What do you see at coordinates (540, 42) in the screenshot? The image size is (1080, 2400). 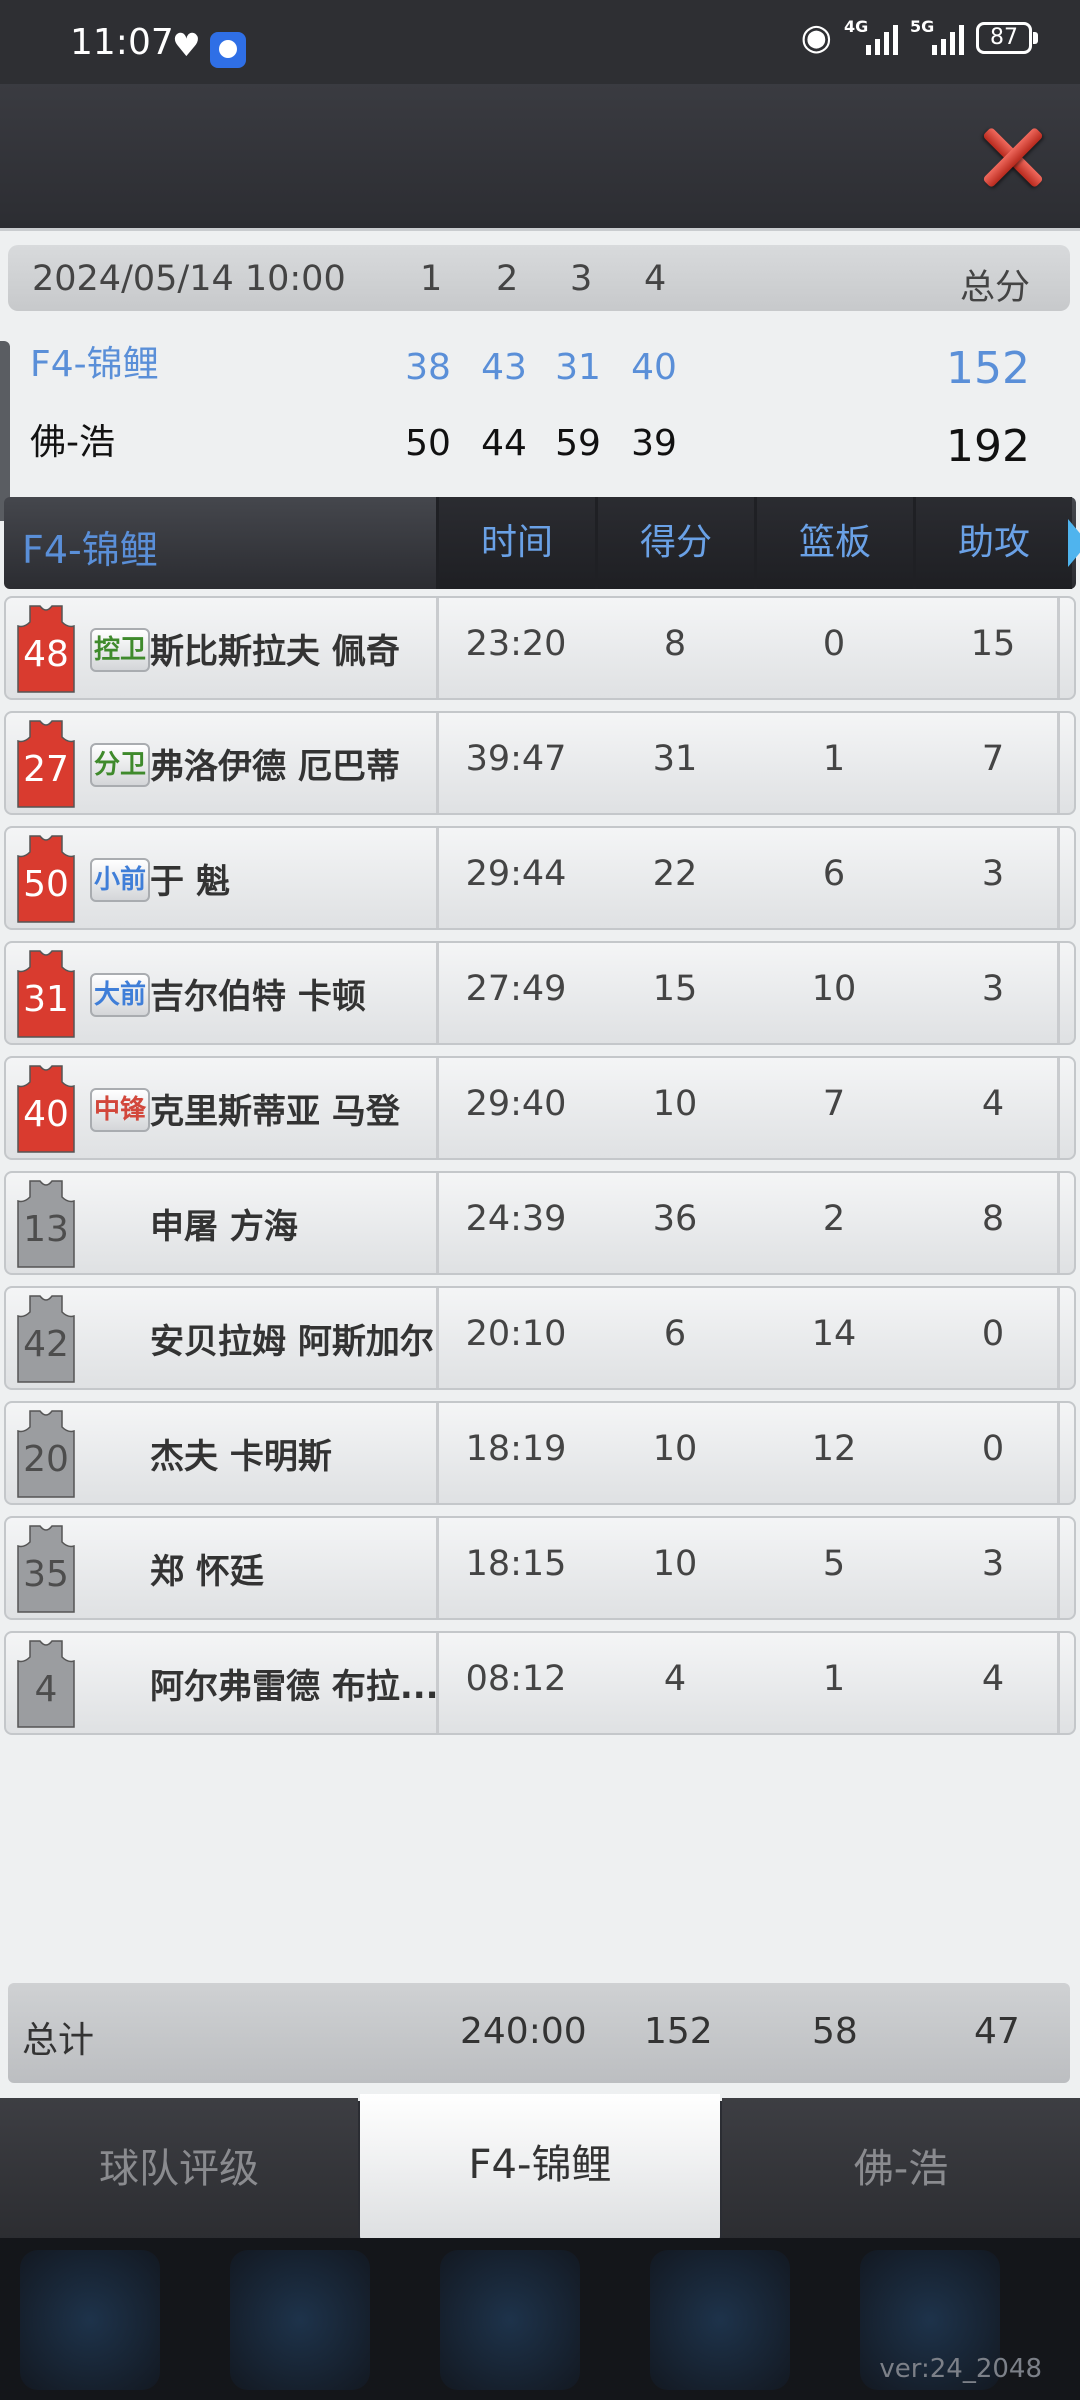 I see `status-bar: 11:07 ♥ ◉ 4G 5G 87` at bounding box center [540, 42].